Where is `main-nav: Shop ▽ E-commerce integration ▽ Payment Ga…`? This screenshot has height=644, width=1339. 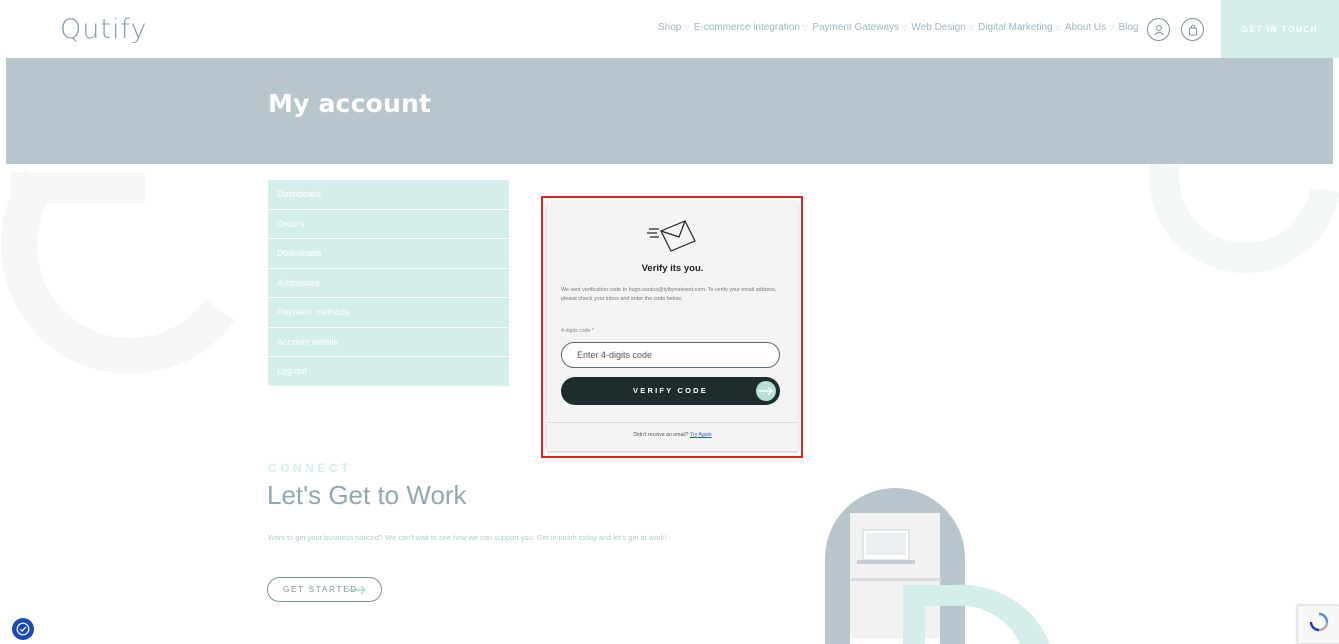 main-nav: Shop ▽ E-commerce integration ▽ Payment Ga… is located at coordinates (898, 27).